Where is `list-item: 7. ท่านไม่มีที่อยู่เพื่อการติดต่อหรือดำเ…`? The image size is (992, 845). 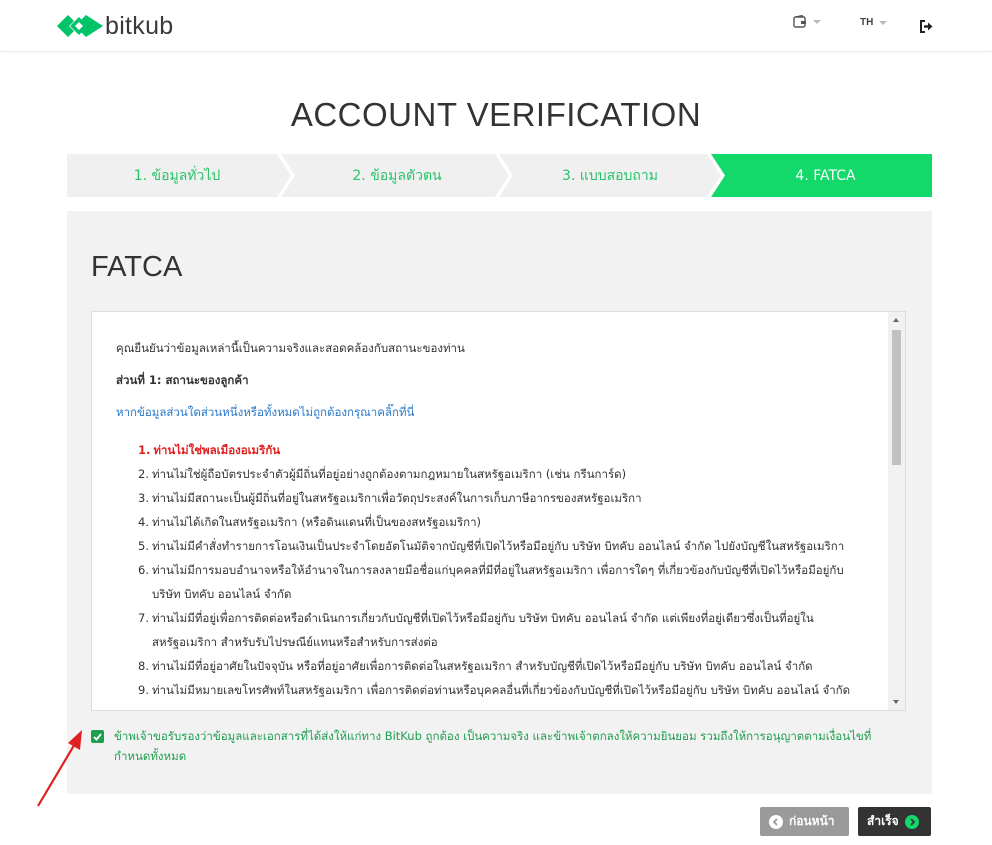
list-item: 7. ท่านไม่มีที่อยู่เพื่อการติดต่อหรือดำเ… is located at coordinates (476, 630).